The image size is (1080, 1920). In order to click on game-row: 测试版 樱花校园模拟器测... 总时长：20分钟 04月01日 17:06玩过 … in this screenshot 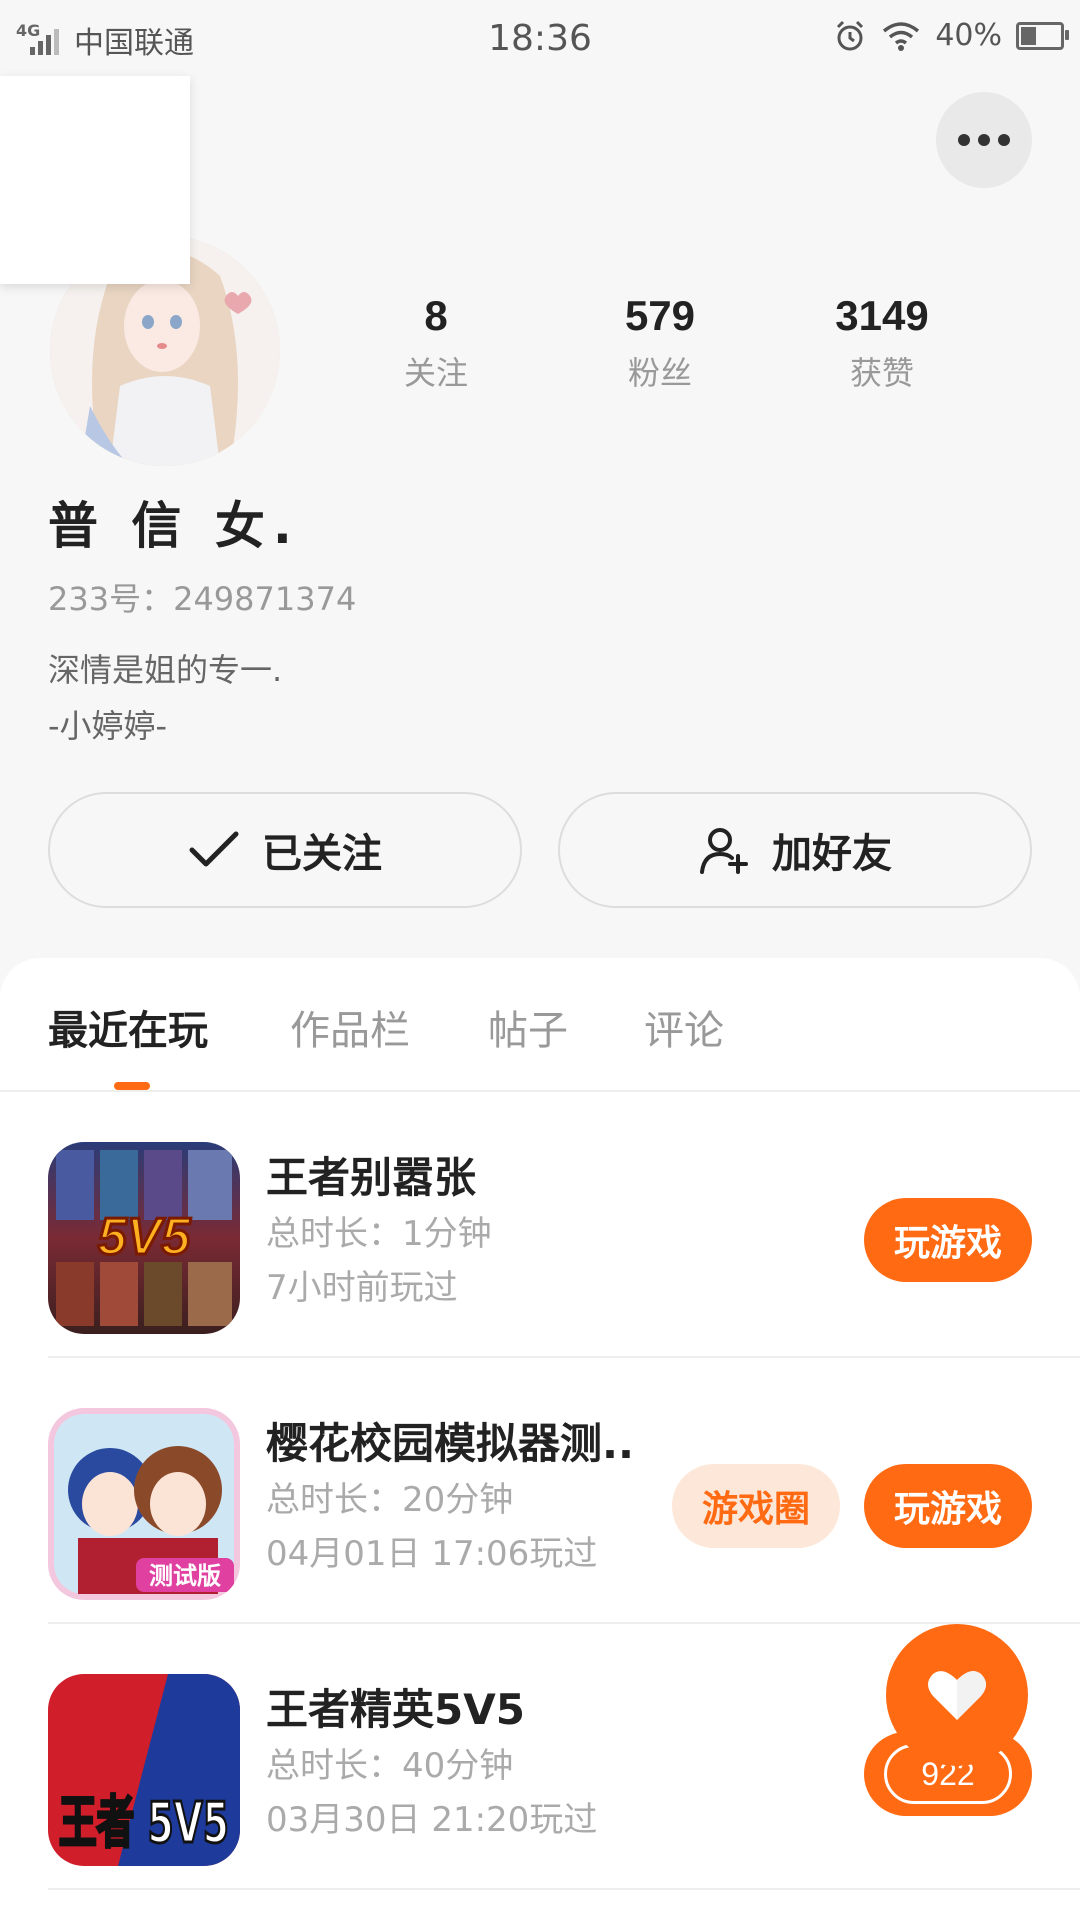, I will do `click(540, 1491)`.